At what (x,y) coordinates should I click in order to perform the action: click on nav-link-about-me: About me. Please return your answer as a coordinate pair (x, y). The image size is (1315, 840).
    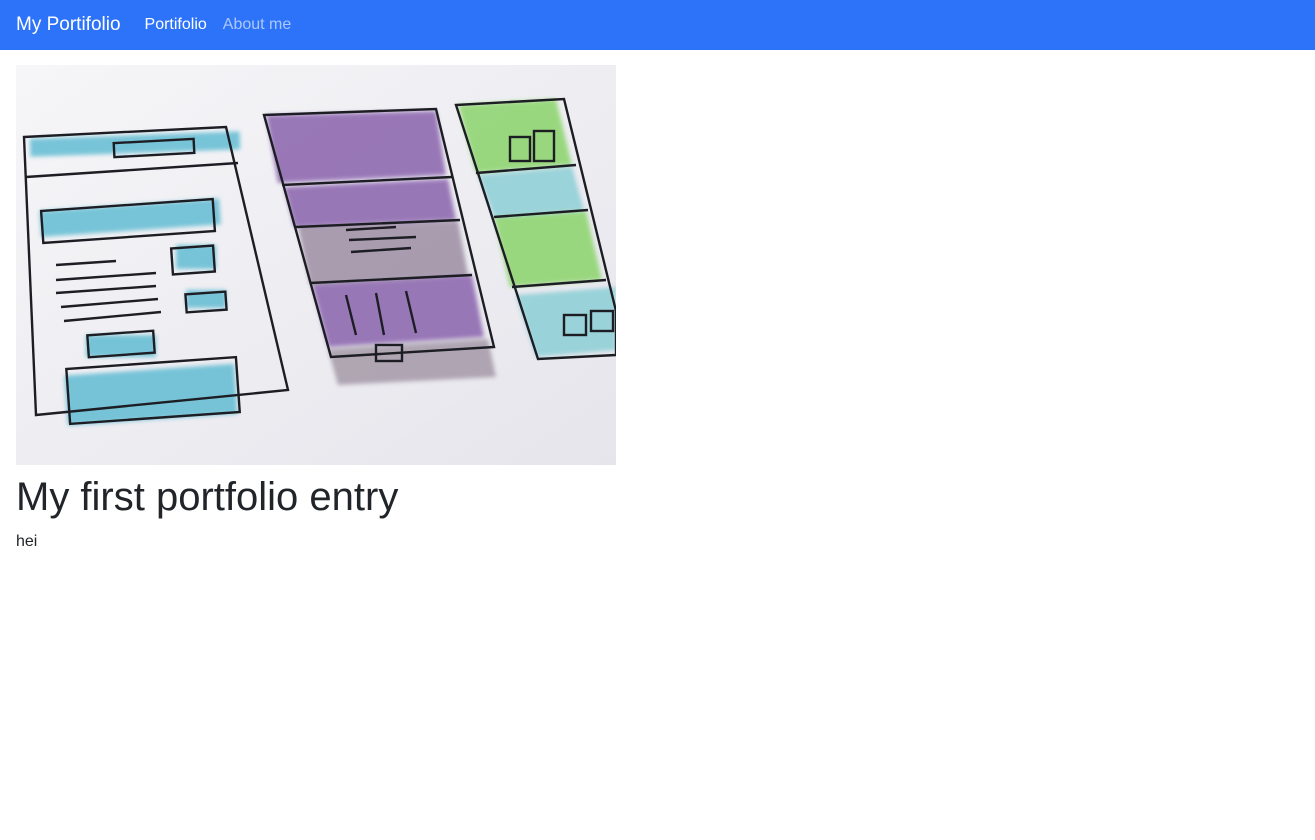
    Looking at the image, I should click on (257, 25).